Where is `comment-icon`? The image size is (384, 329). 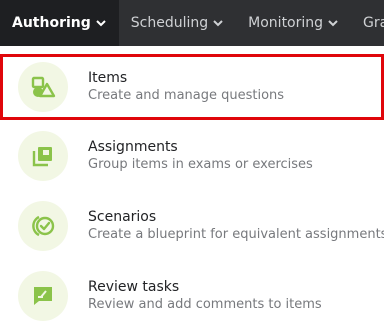 comment-icon is located at coordinates (43, 296).